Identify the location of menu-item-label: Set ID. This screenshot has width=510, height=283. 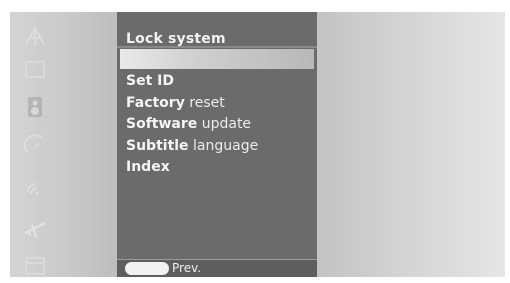
(150, 81).